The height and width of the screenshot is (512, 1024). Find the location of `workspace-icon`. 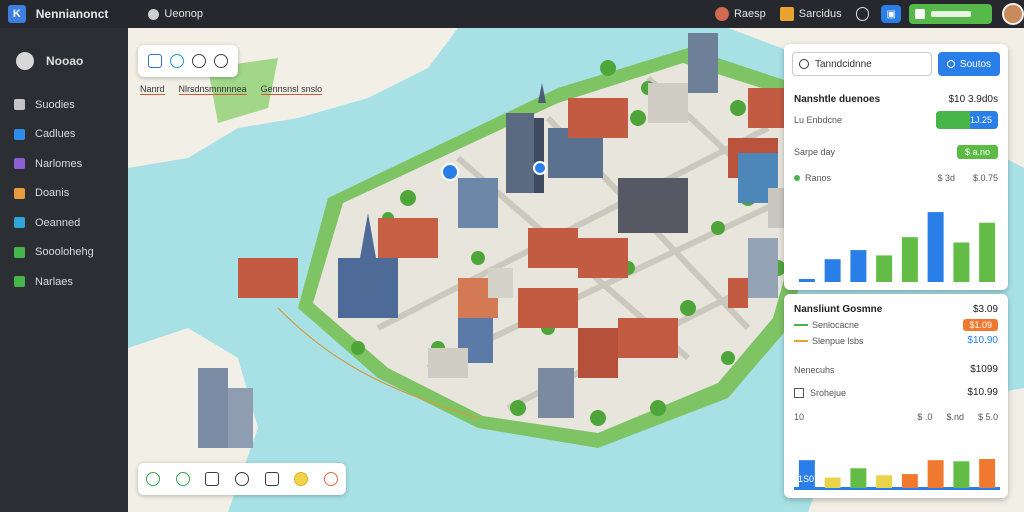

workspace-icon is located at coordinates (25, 61).